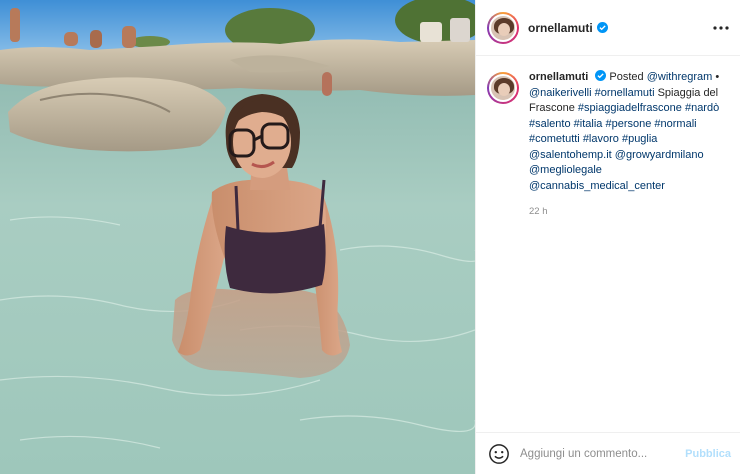 The width and height of the screenshot is (740, 474). I want to click on header-username: ornellamuti, so click(560, 28).